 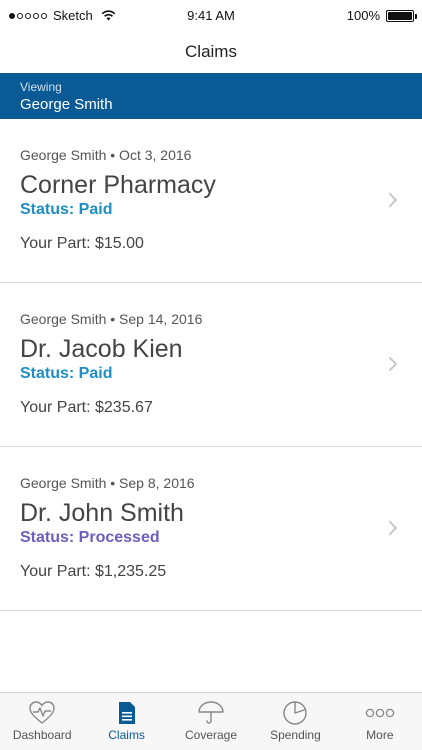 I want to click on claim-provider: Dr. Jacob Kien, so click(x=101, y=349).